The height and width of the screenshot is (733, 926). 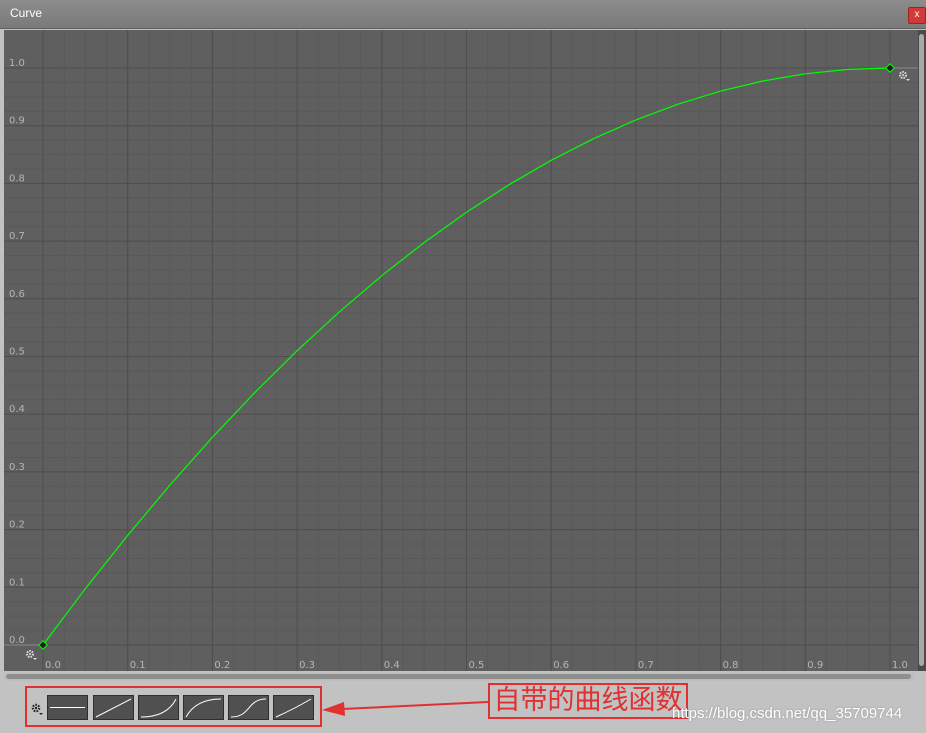 What do you see at coordinates (26, 13) in the screenshot?
I see `window-title: Curve` at bounding box center [26, 13].